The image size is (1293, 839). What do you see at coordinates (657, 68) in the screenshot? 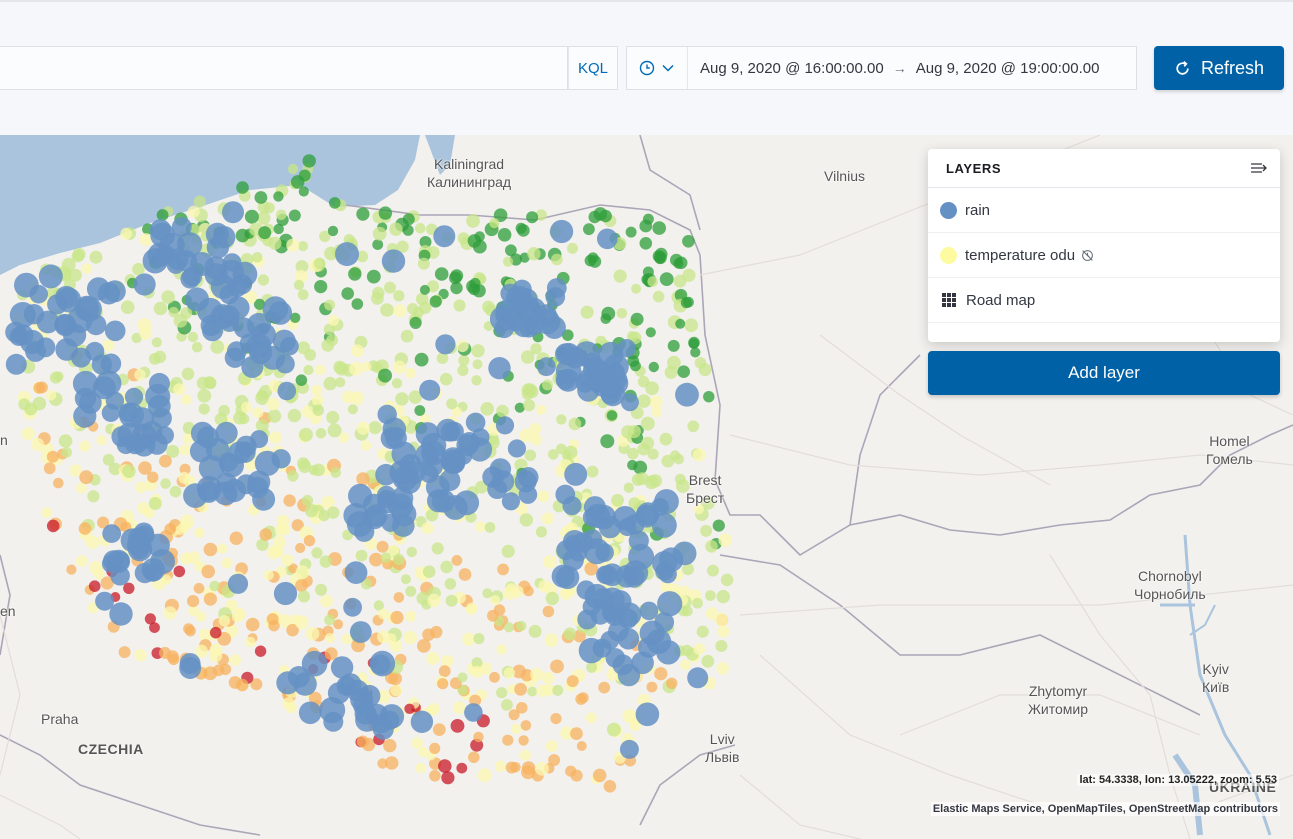
I see `quick-date-menu-button` at bounding box center [657, 68].